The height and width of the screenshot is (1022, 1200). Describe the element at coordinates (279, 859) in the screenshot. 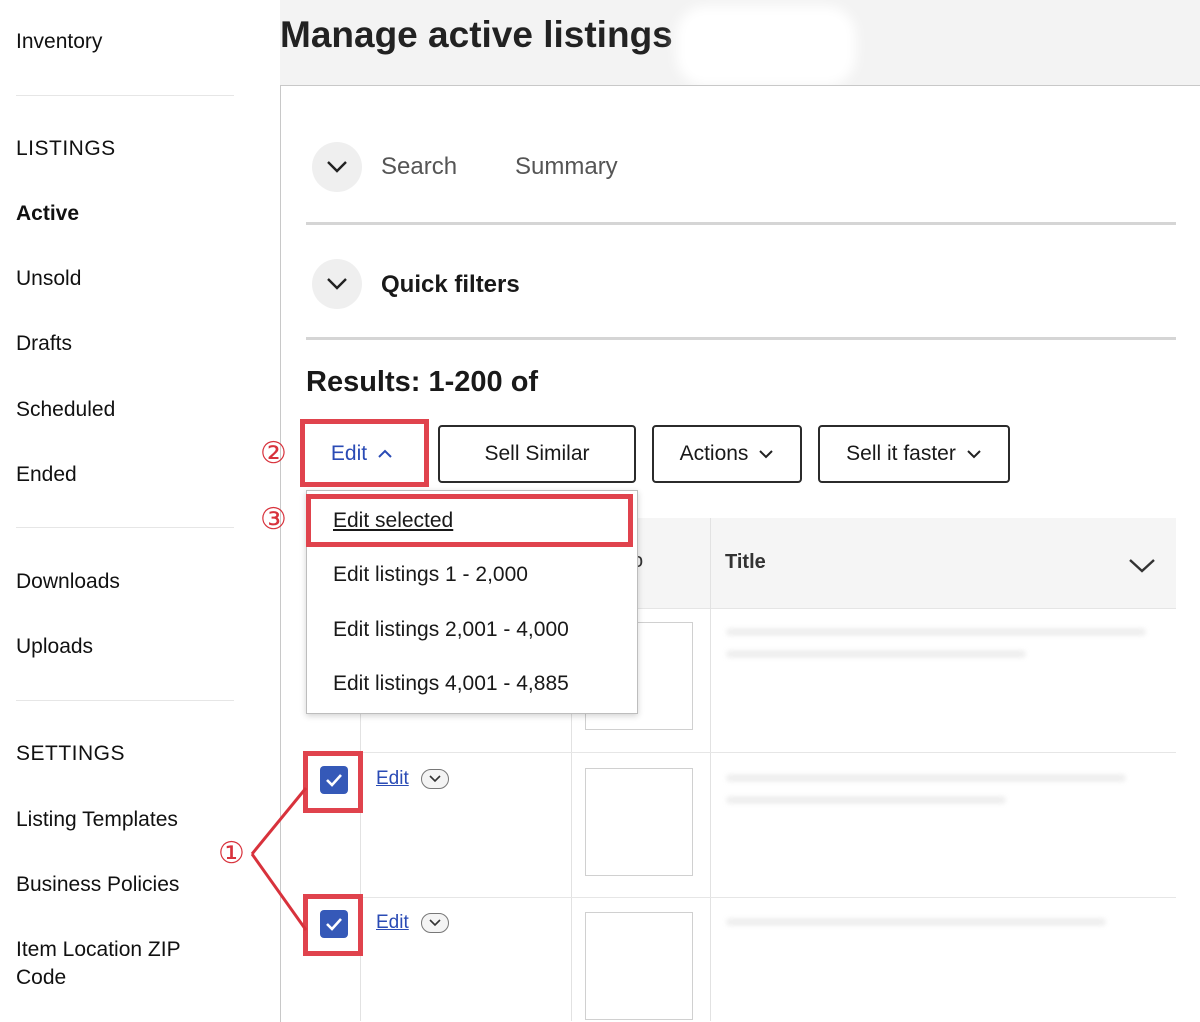

I see `annotation-connector-lines` at that location.